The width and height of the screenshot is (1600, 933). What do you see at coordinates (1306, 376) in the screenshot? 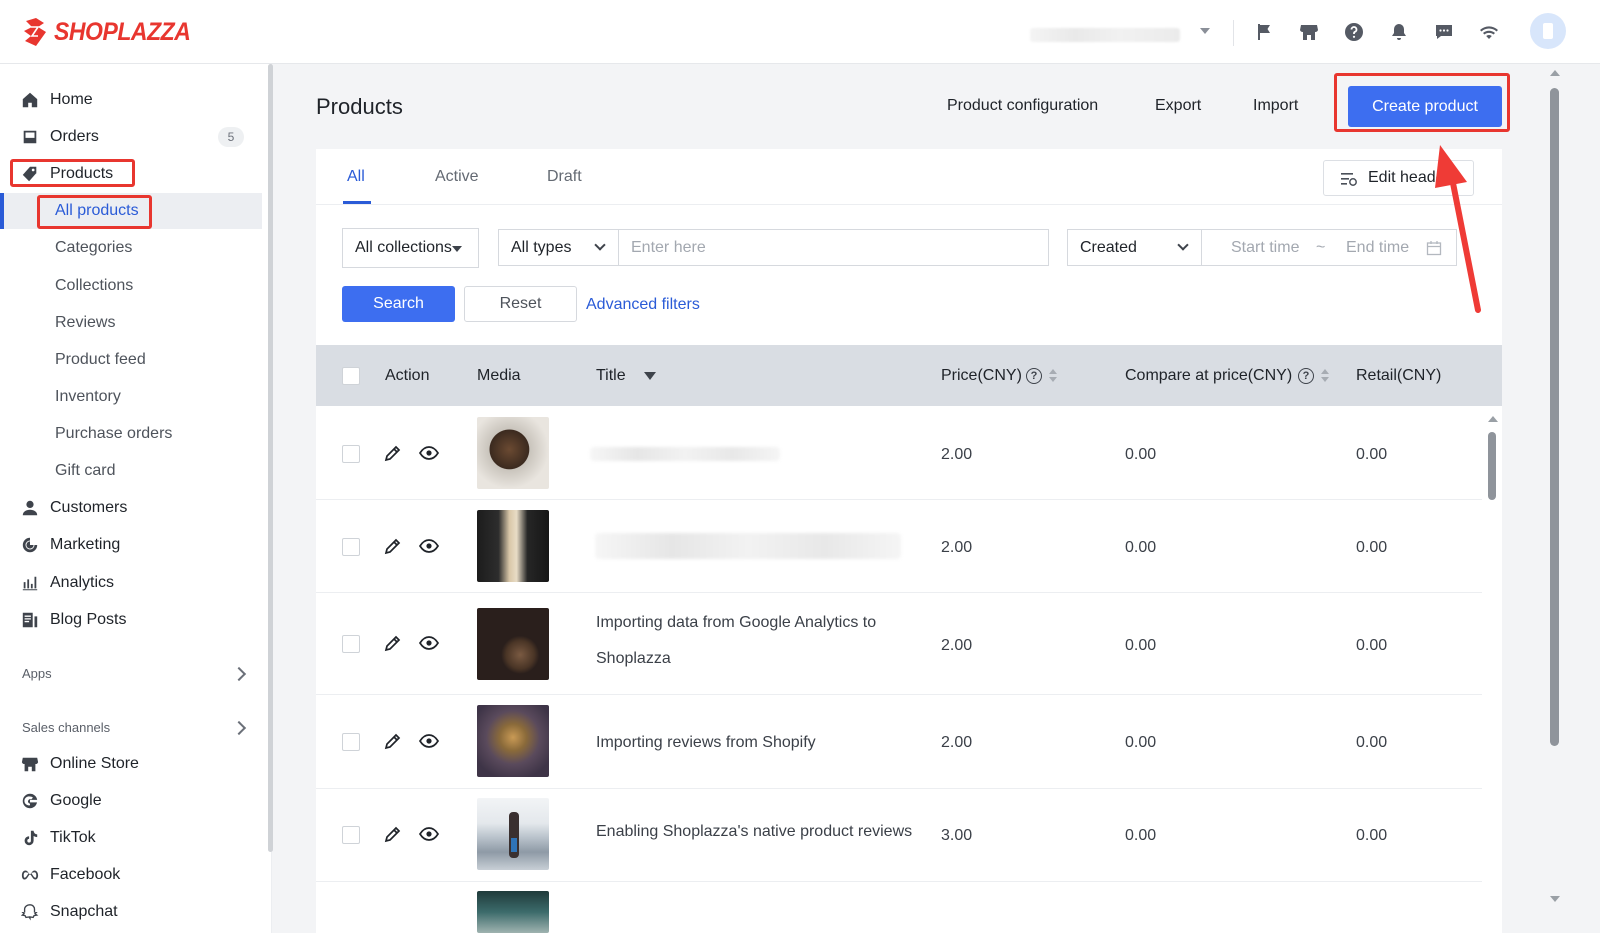
I see `compare-price-help-icon: ?` at bounding box center [1306, 376].